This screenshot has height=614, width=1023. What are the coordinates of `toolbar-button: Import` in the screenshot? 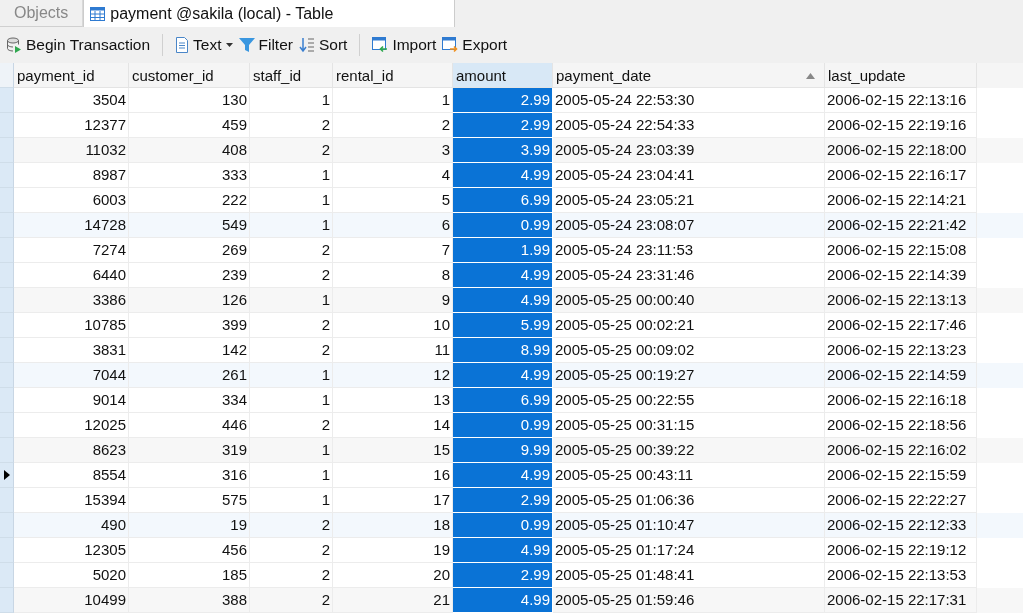 It's located at (404, 45).